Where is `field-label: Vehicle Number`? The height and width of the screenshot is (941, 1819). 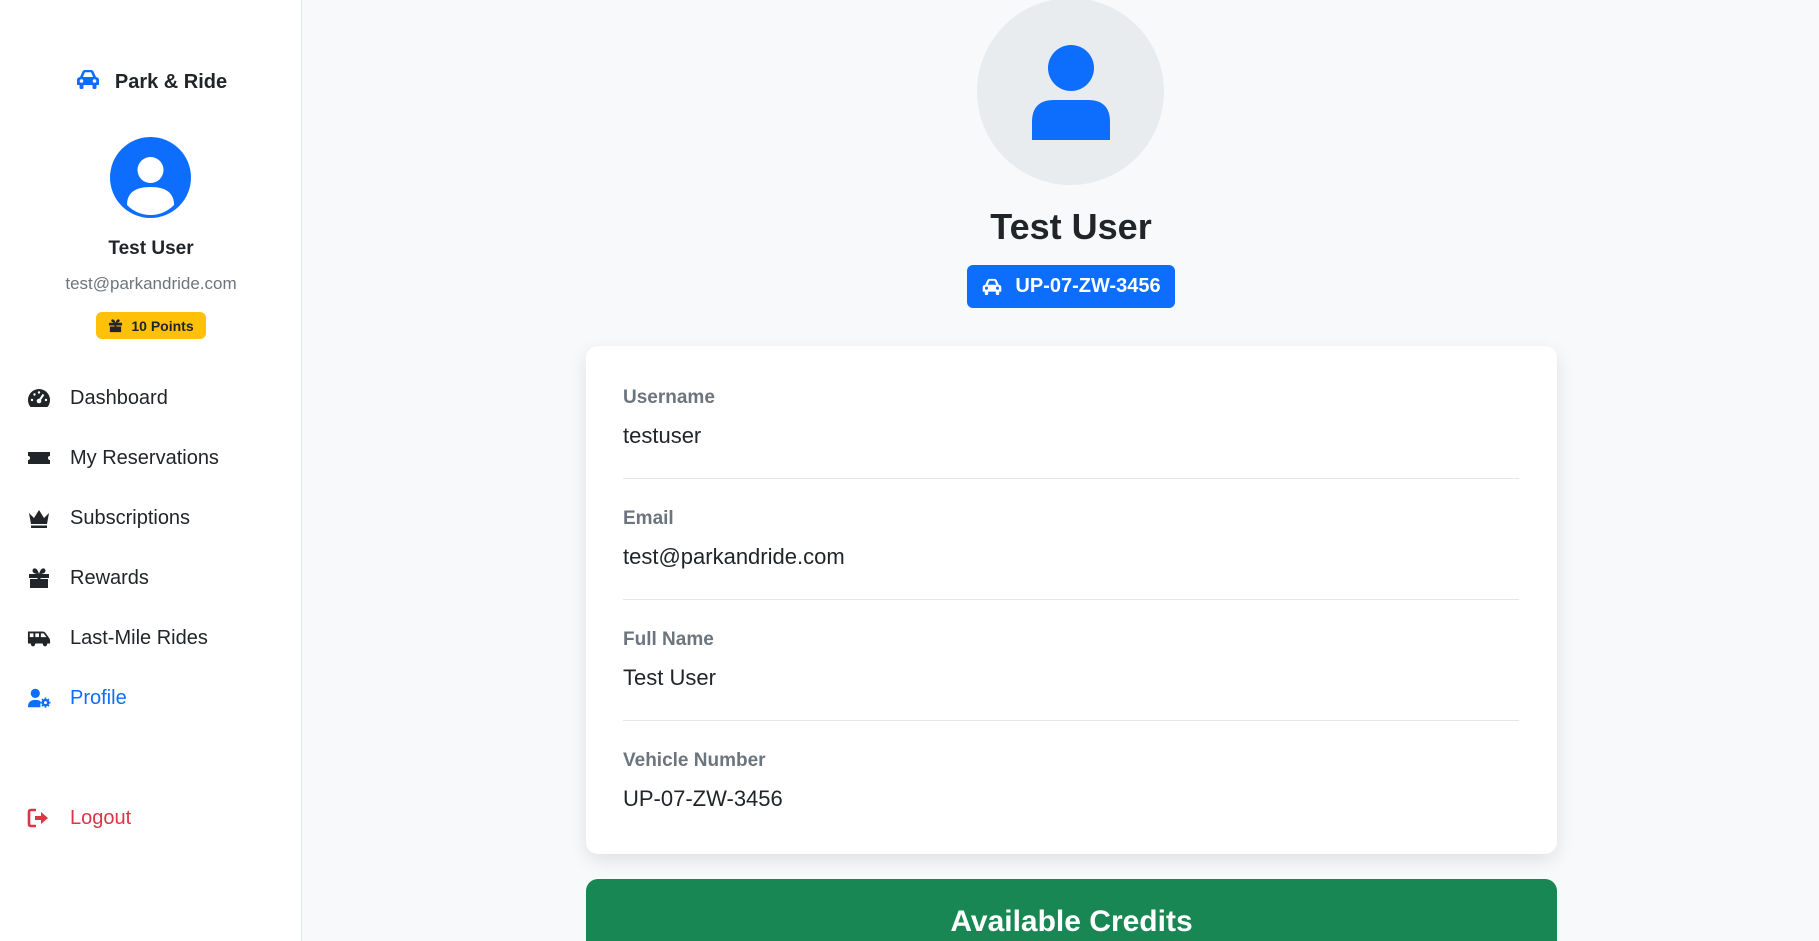
field-label: Vehicle Number is located at coordinates (694, 760).